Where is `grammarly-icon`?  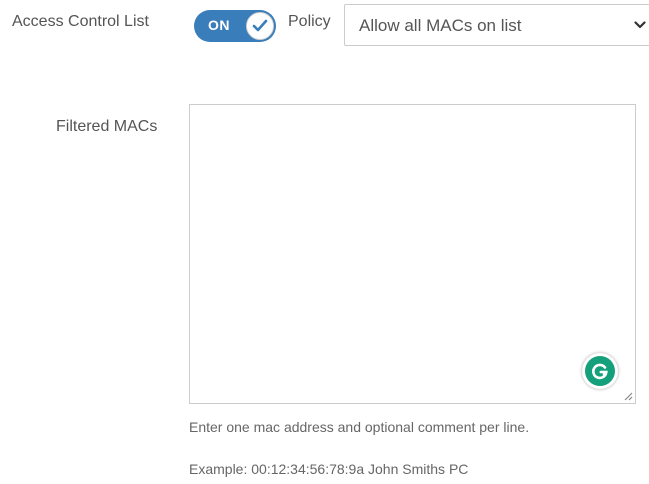
grammarly-icon is located at coordinates (600, 371).